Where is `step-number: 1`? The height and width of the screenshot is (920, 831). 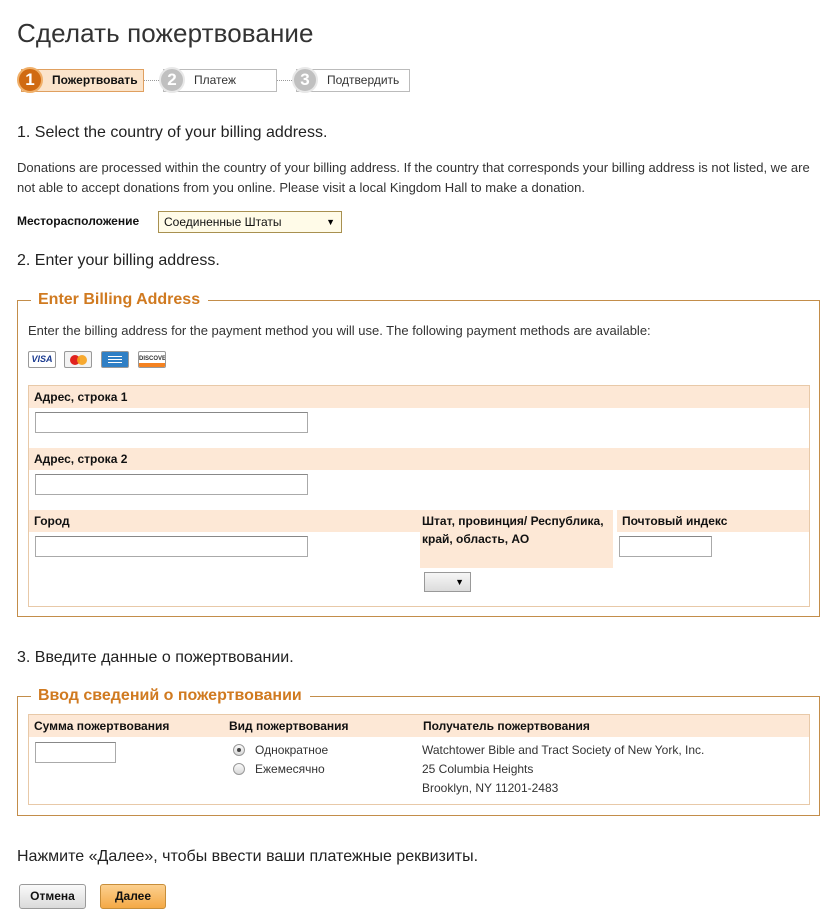 step-number: 1 is located at coordinates (30, 80).